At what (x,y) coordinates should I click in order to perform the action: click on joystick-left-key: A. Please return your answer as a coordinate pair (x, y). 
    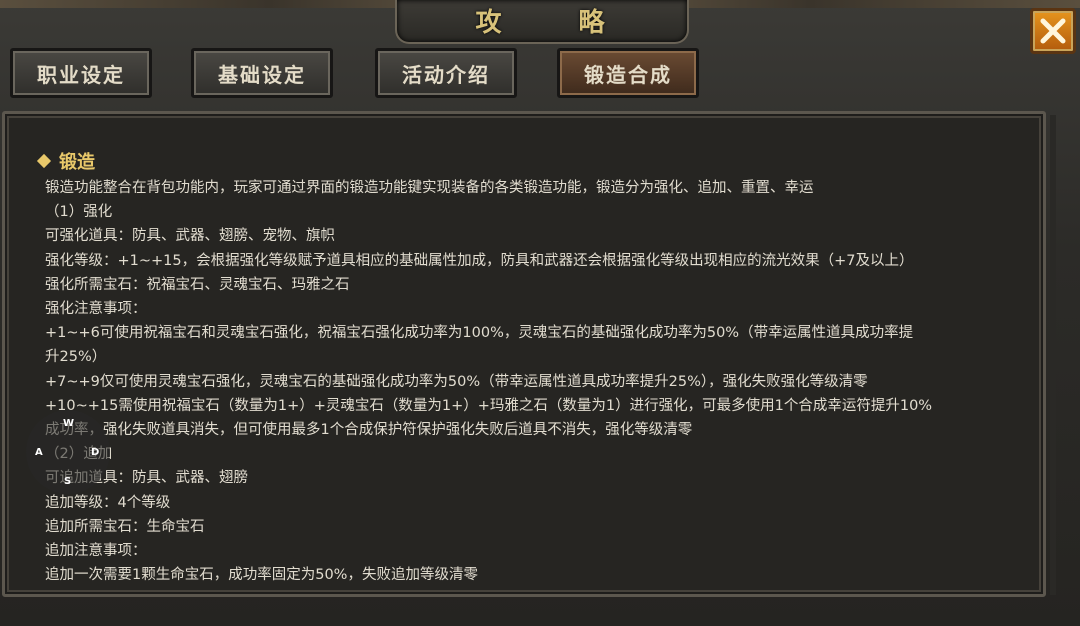
    Looking at the image, I should click on (39, 452).